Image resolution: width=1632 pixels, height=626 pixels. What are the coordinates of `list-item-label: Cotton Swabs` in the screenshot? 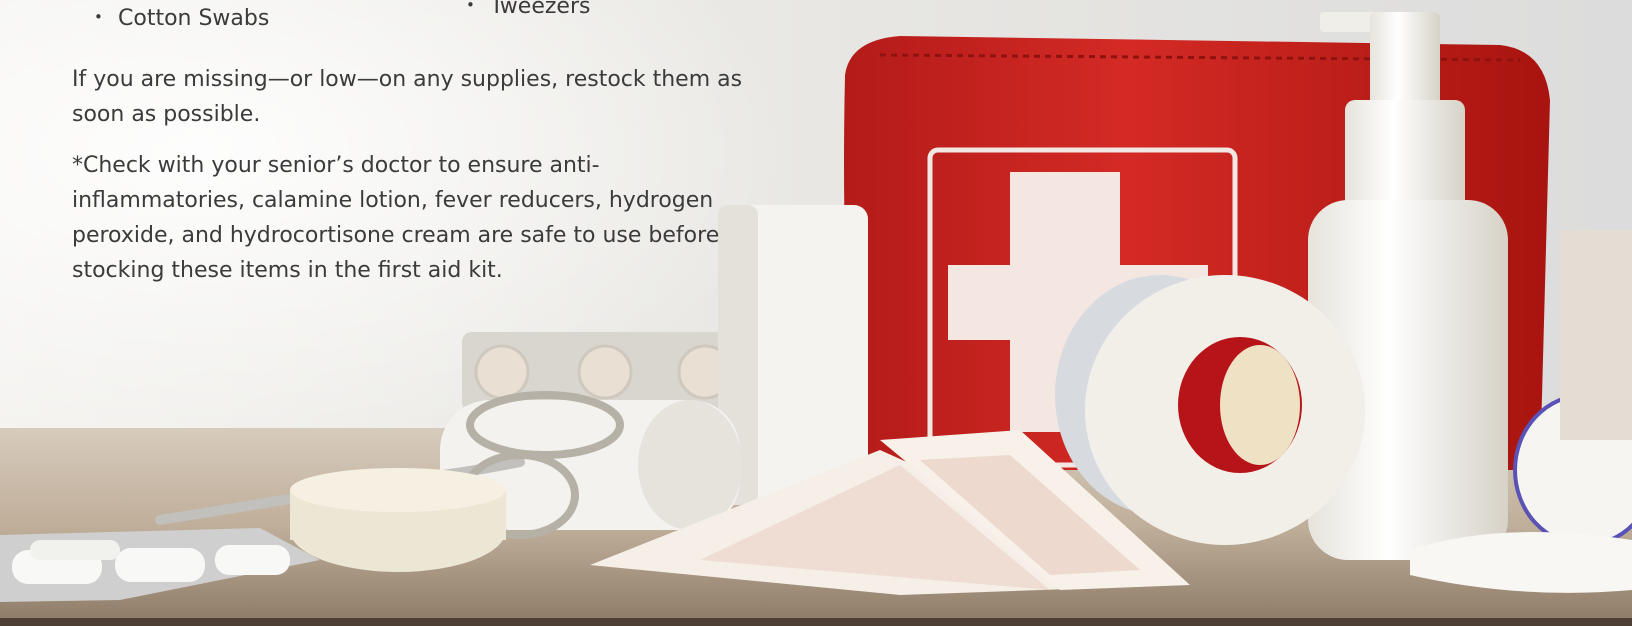 It's located at (194, 18).